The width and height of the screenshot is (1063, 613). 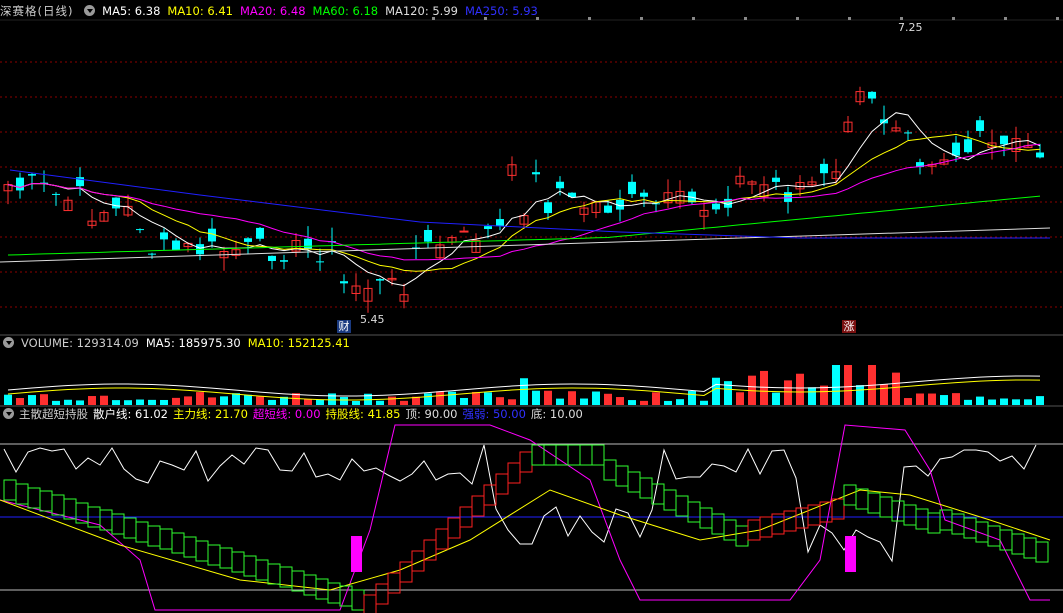 What do you see at coordinates (36, 11) in the screenshot?
I see `stock-name: 深赛格(日线)` at bounding box center [36, 11].